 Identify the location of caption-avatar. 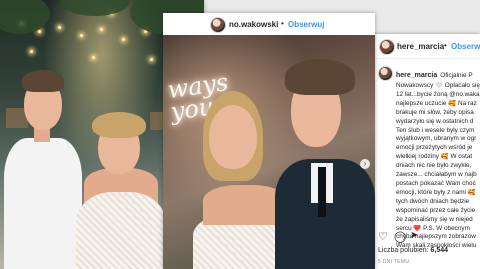
(385, 73).